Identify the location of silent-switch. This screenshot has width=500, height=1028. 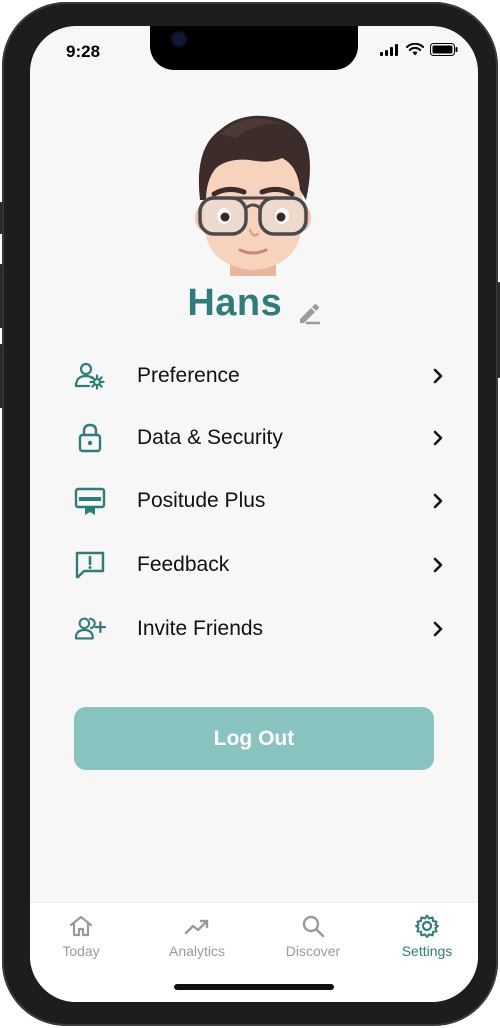
(1, 218).